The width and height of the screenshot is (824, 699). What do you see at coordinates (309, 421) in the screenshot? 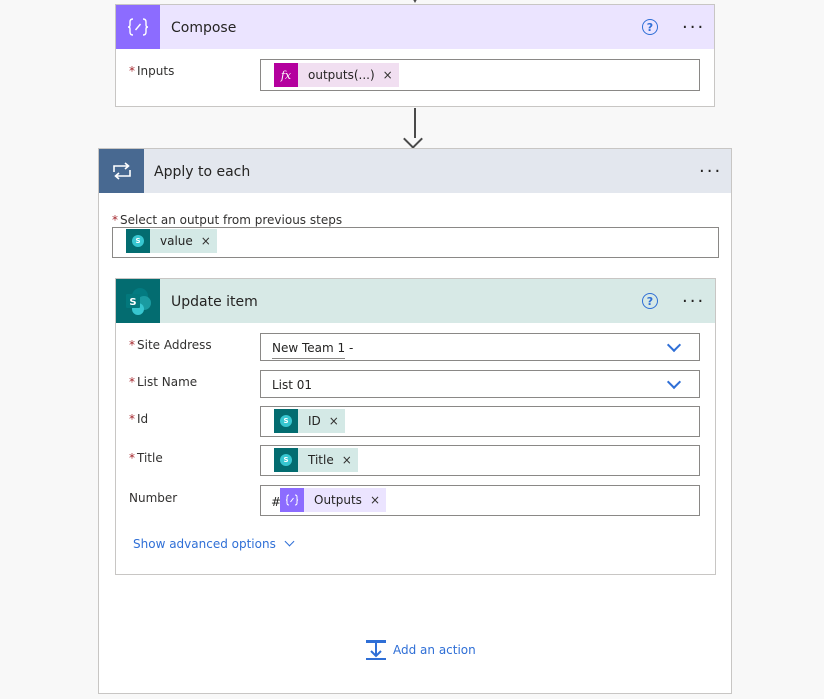
I see `id-token: S ID ×` at bounding box center [309, 421].